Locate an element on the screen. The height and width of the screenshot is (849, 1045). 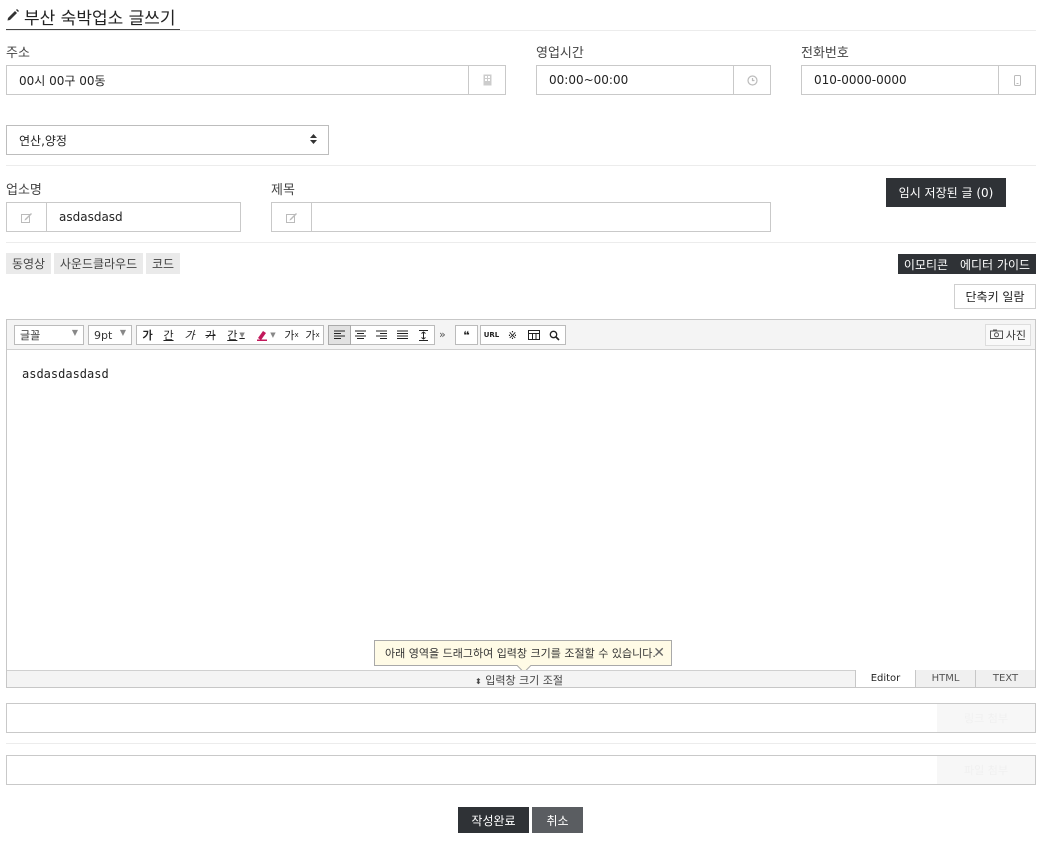
tab-html-mode: HTML is located at coordinates (945, 678).